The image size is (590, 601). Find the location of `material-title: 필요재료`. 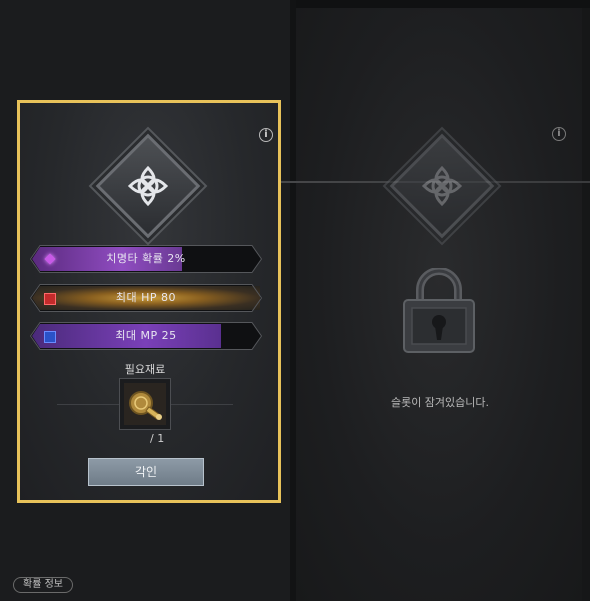

material-title: 필요재료 is located at coordinates (145, 369).